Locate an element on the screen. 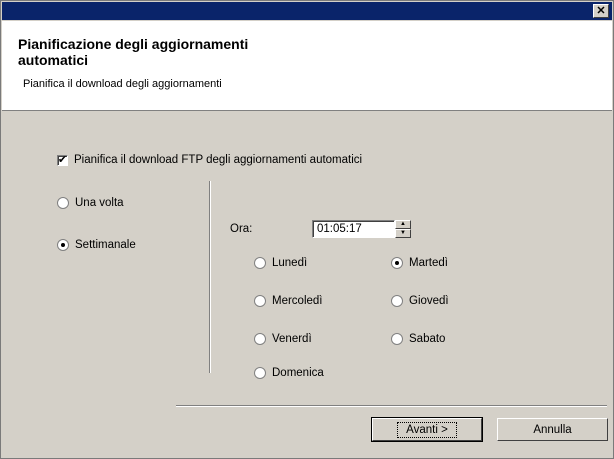 Image resolution: width=614 pixels, height=459 pixels. radio-once: Una volta is located at coordinates (90, 203).